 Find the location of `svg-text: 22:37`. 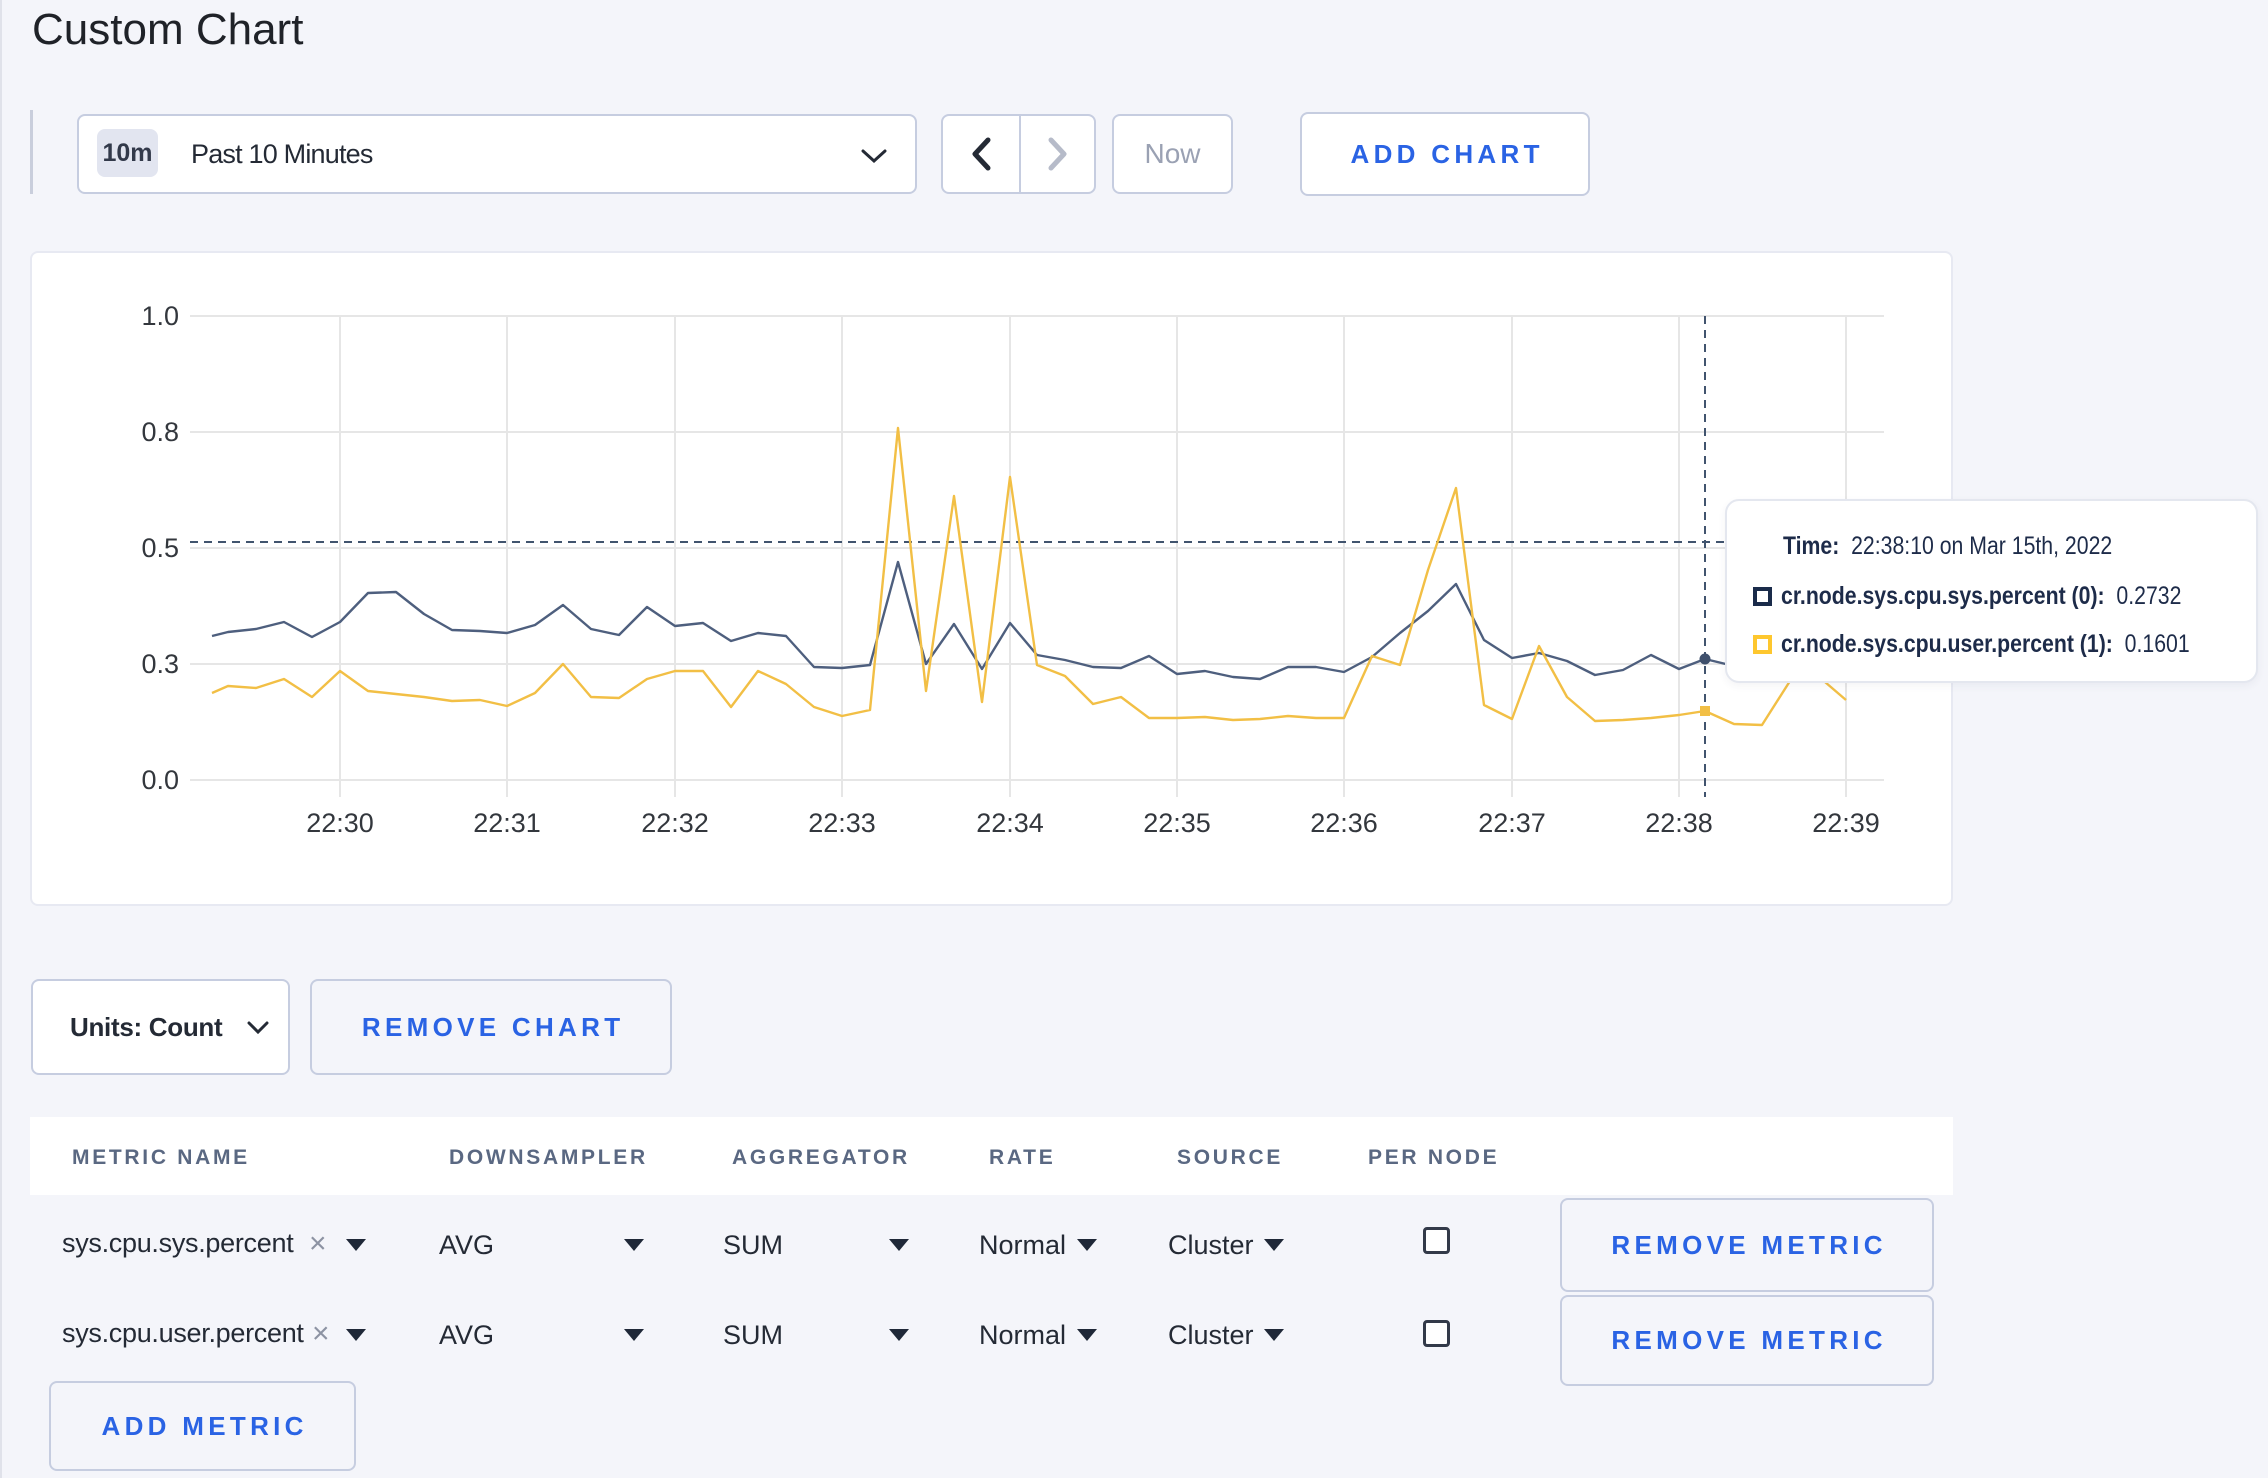

svg-text: 22:37 is located at coordinates (1512, 823).